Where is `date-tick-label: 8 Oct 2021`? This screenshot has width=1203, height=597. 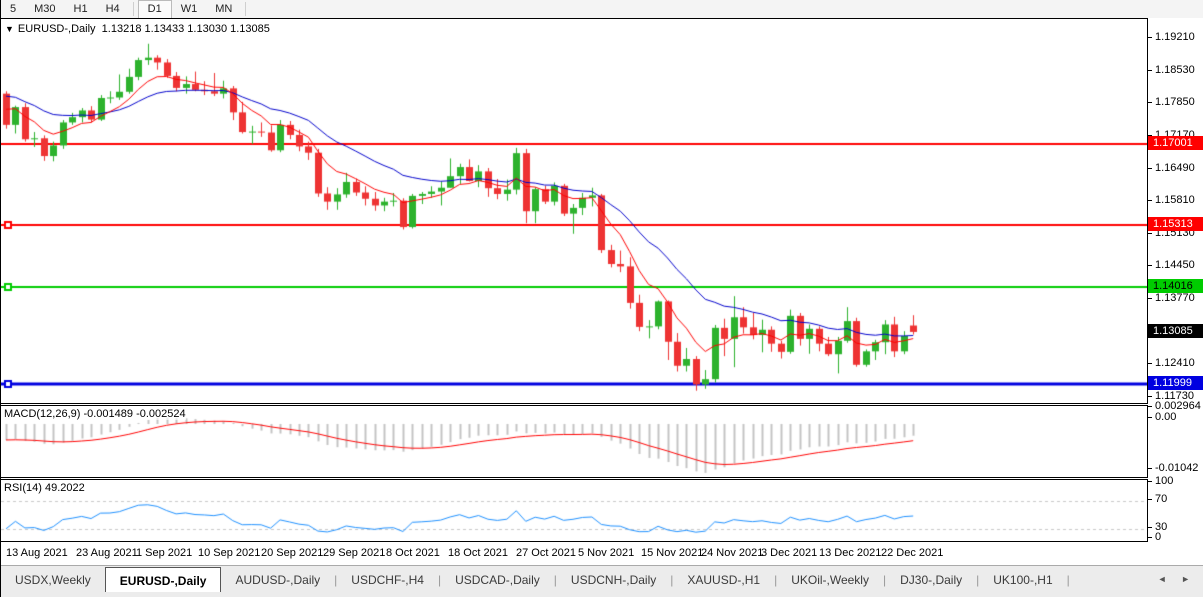 date-tick-label: 8 Oct 2021 is located at coordinates (413, 553).